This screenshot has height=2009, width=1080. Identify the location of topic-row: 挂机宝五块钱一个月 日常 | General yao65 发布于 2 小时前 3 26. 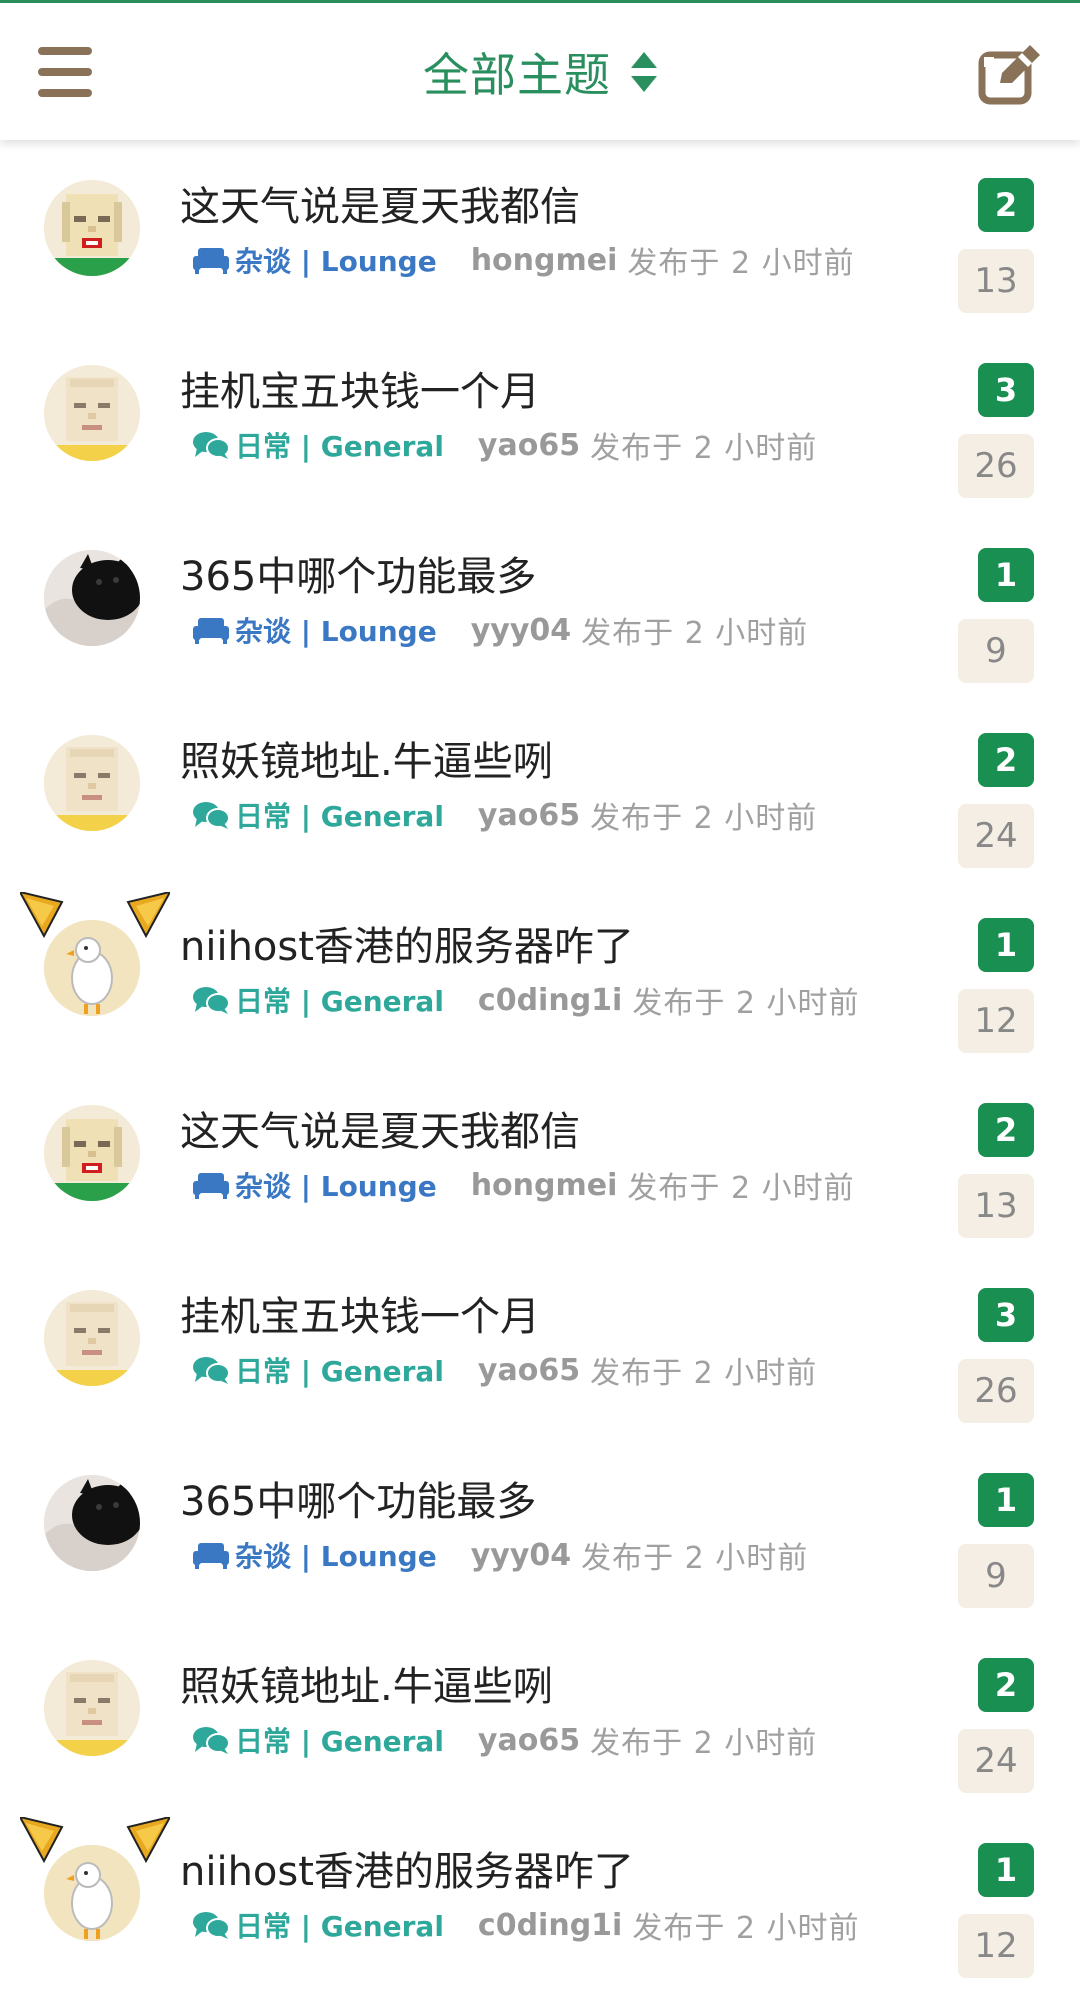
(540, 1342).